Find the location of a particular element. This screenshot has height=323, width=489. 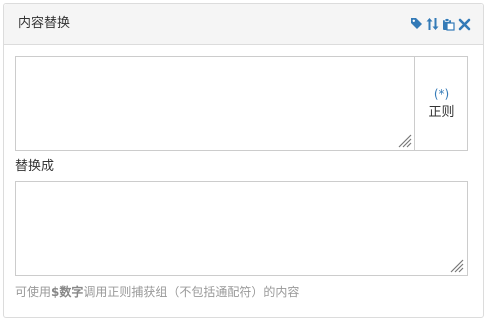

hint-emphasis: $数字 is located at coordinates (67, 292).